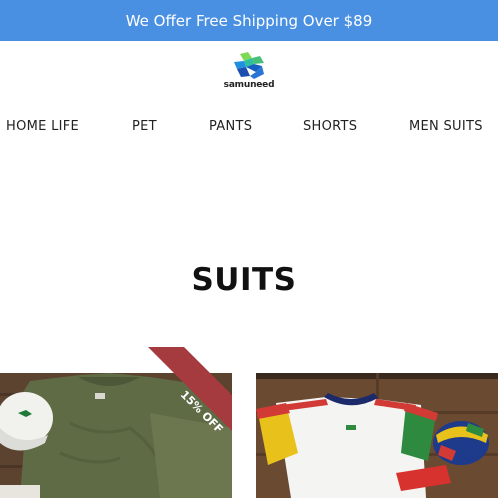 This screenshot has height=498, width=498. I want to click on product-image, so click(377, 435).